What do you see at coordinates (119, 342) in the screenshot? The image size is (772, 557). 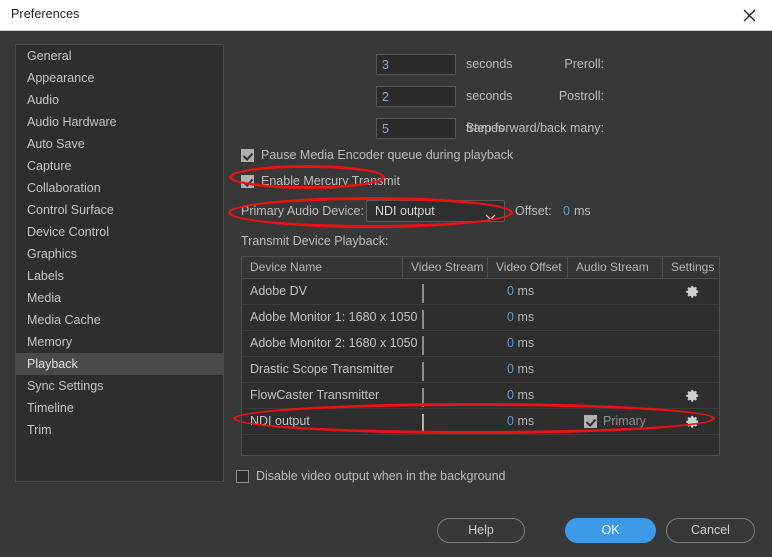 I see `sidebar-item-memory: Memory` at bounding box center [119, 342].